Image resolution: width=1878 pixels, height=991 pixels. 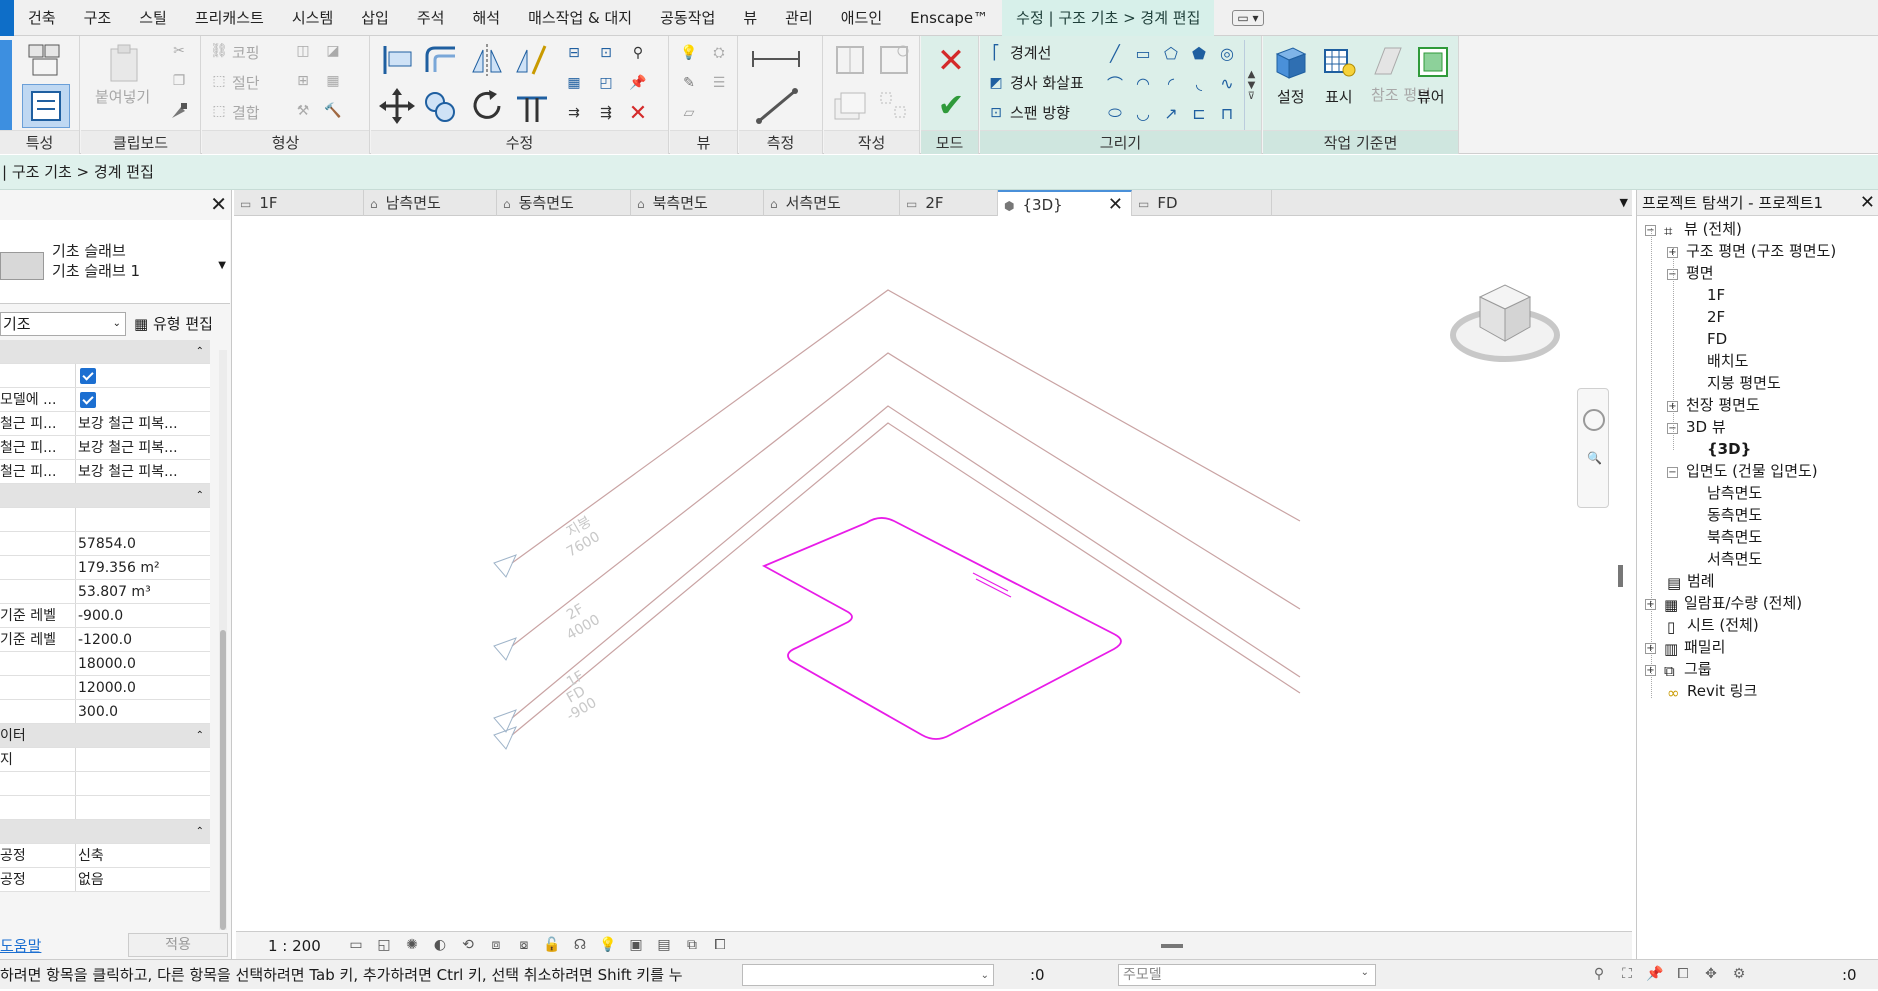 I want to click on boundary-line-label: 경계선, so click(x=1030, y=52).